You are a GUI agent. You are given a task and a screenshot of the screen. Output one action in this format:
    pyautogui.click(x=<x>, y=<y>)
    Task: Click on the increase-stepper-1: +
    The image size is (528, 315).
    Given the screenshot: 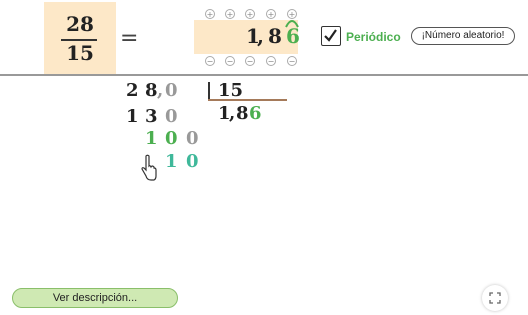 What is the action you would take?
    pyautogui.click(x=210, y=14)
    